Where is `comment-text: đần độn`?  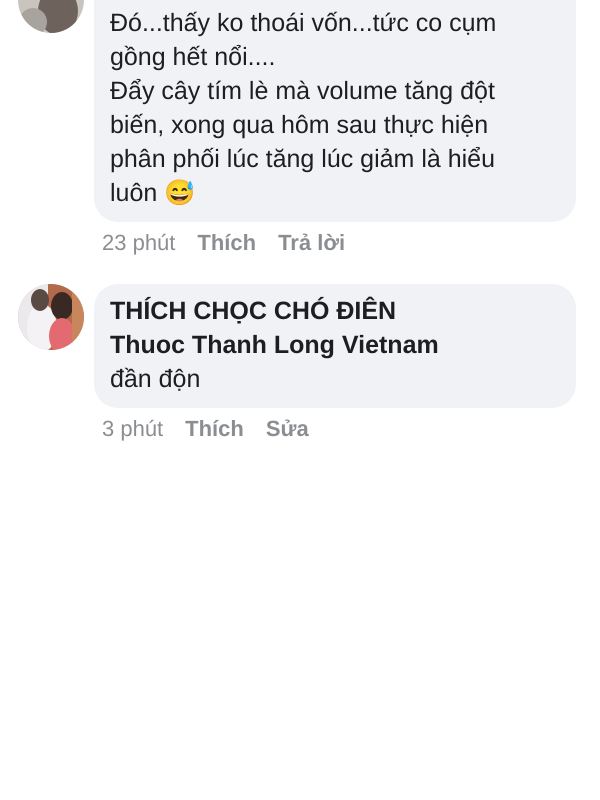
comment-text: đần độn is located at coordinates (156, 379).